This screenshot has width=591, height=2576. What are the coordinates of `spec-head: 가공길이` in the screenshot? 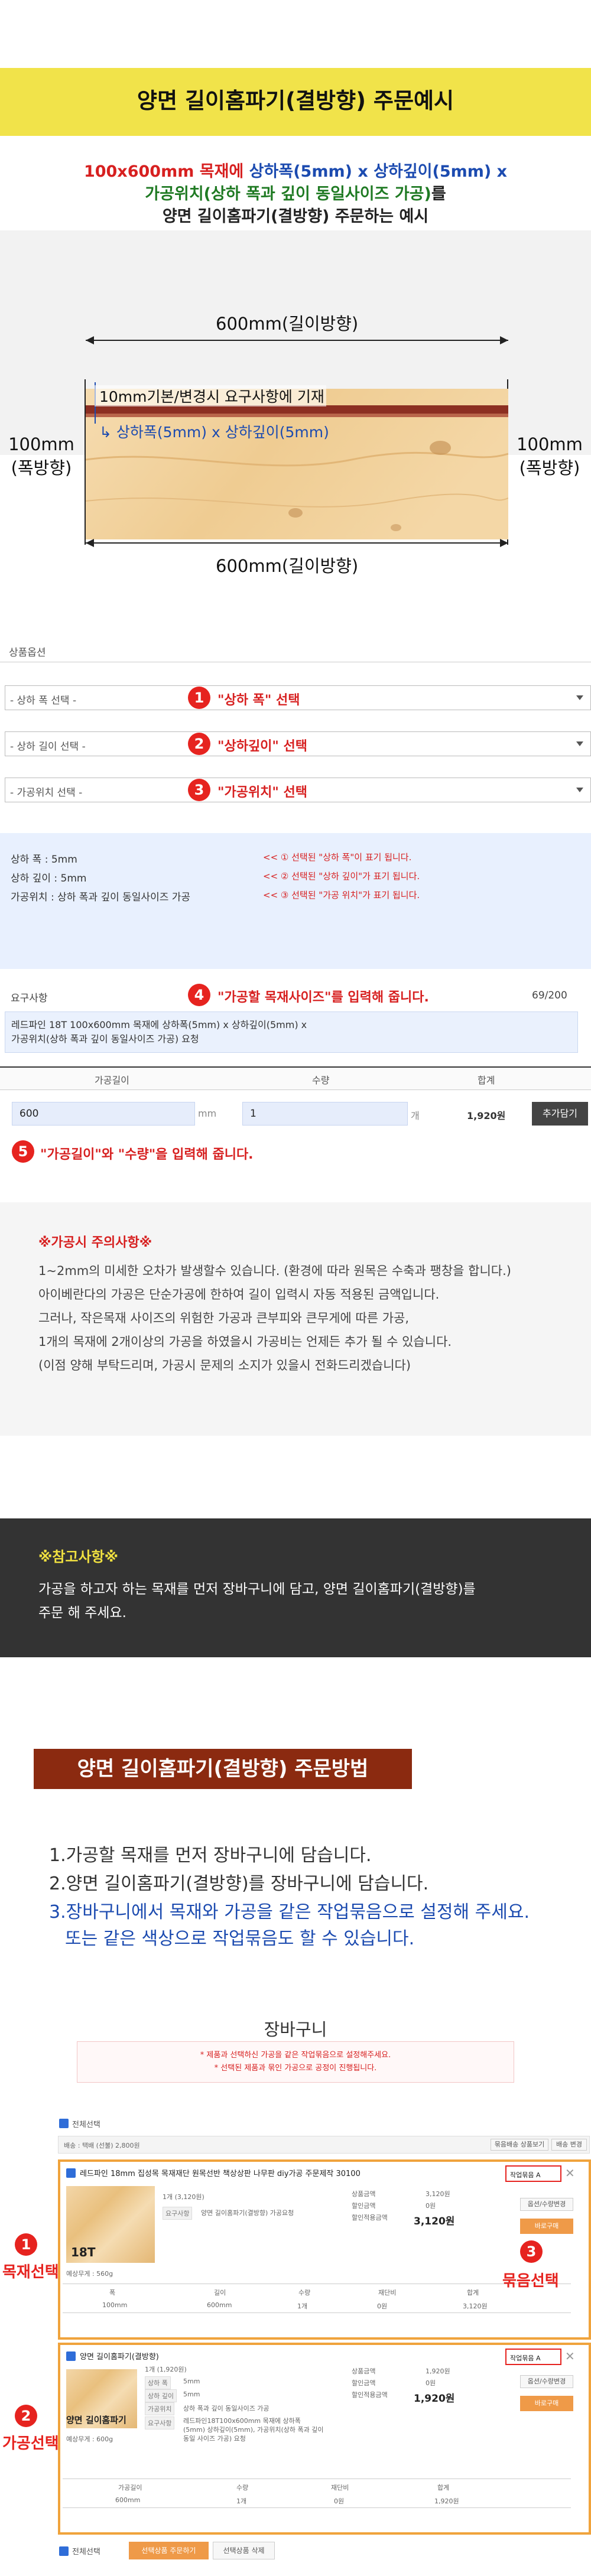 It's located at (130, 2488).